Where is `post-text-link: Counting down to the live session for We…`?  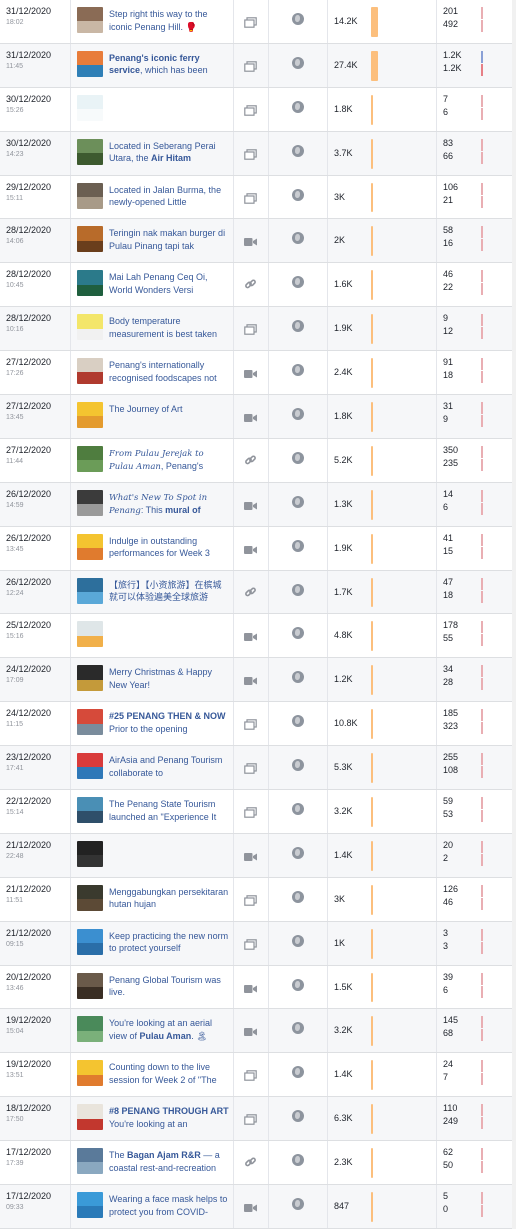
post-text-link: Counting down to the live session for We… is located at coordinates (169, 1074).